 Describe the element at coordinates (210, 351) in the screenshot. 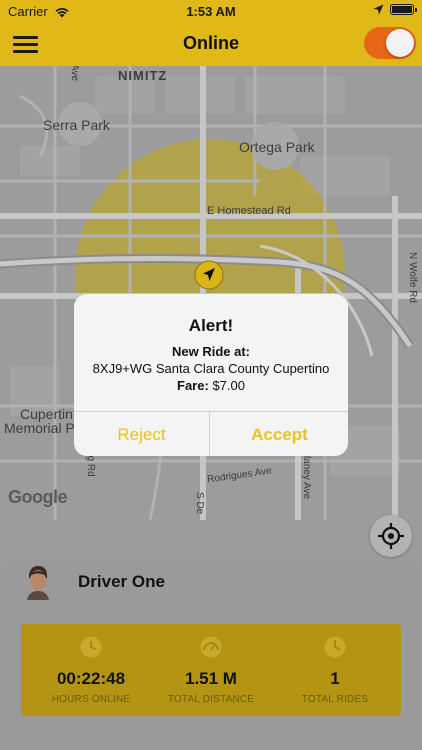

I see `alert-new-ride-label: New Ride at:` at that location.